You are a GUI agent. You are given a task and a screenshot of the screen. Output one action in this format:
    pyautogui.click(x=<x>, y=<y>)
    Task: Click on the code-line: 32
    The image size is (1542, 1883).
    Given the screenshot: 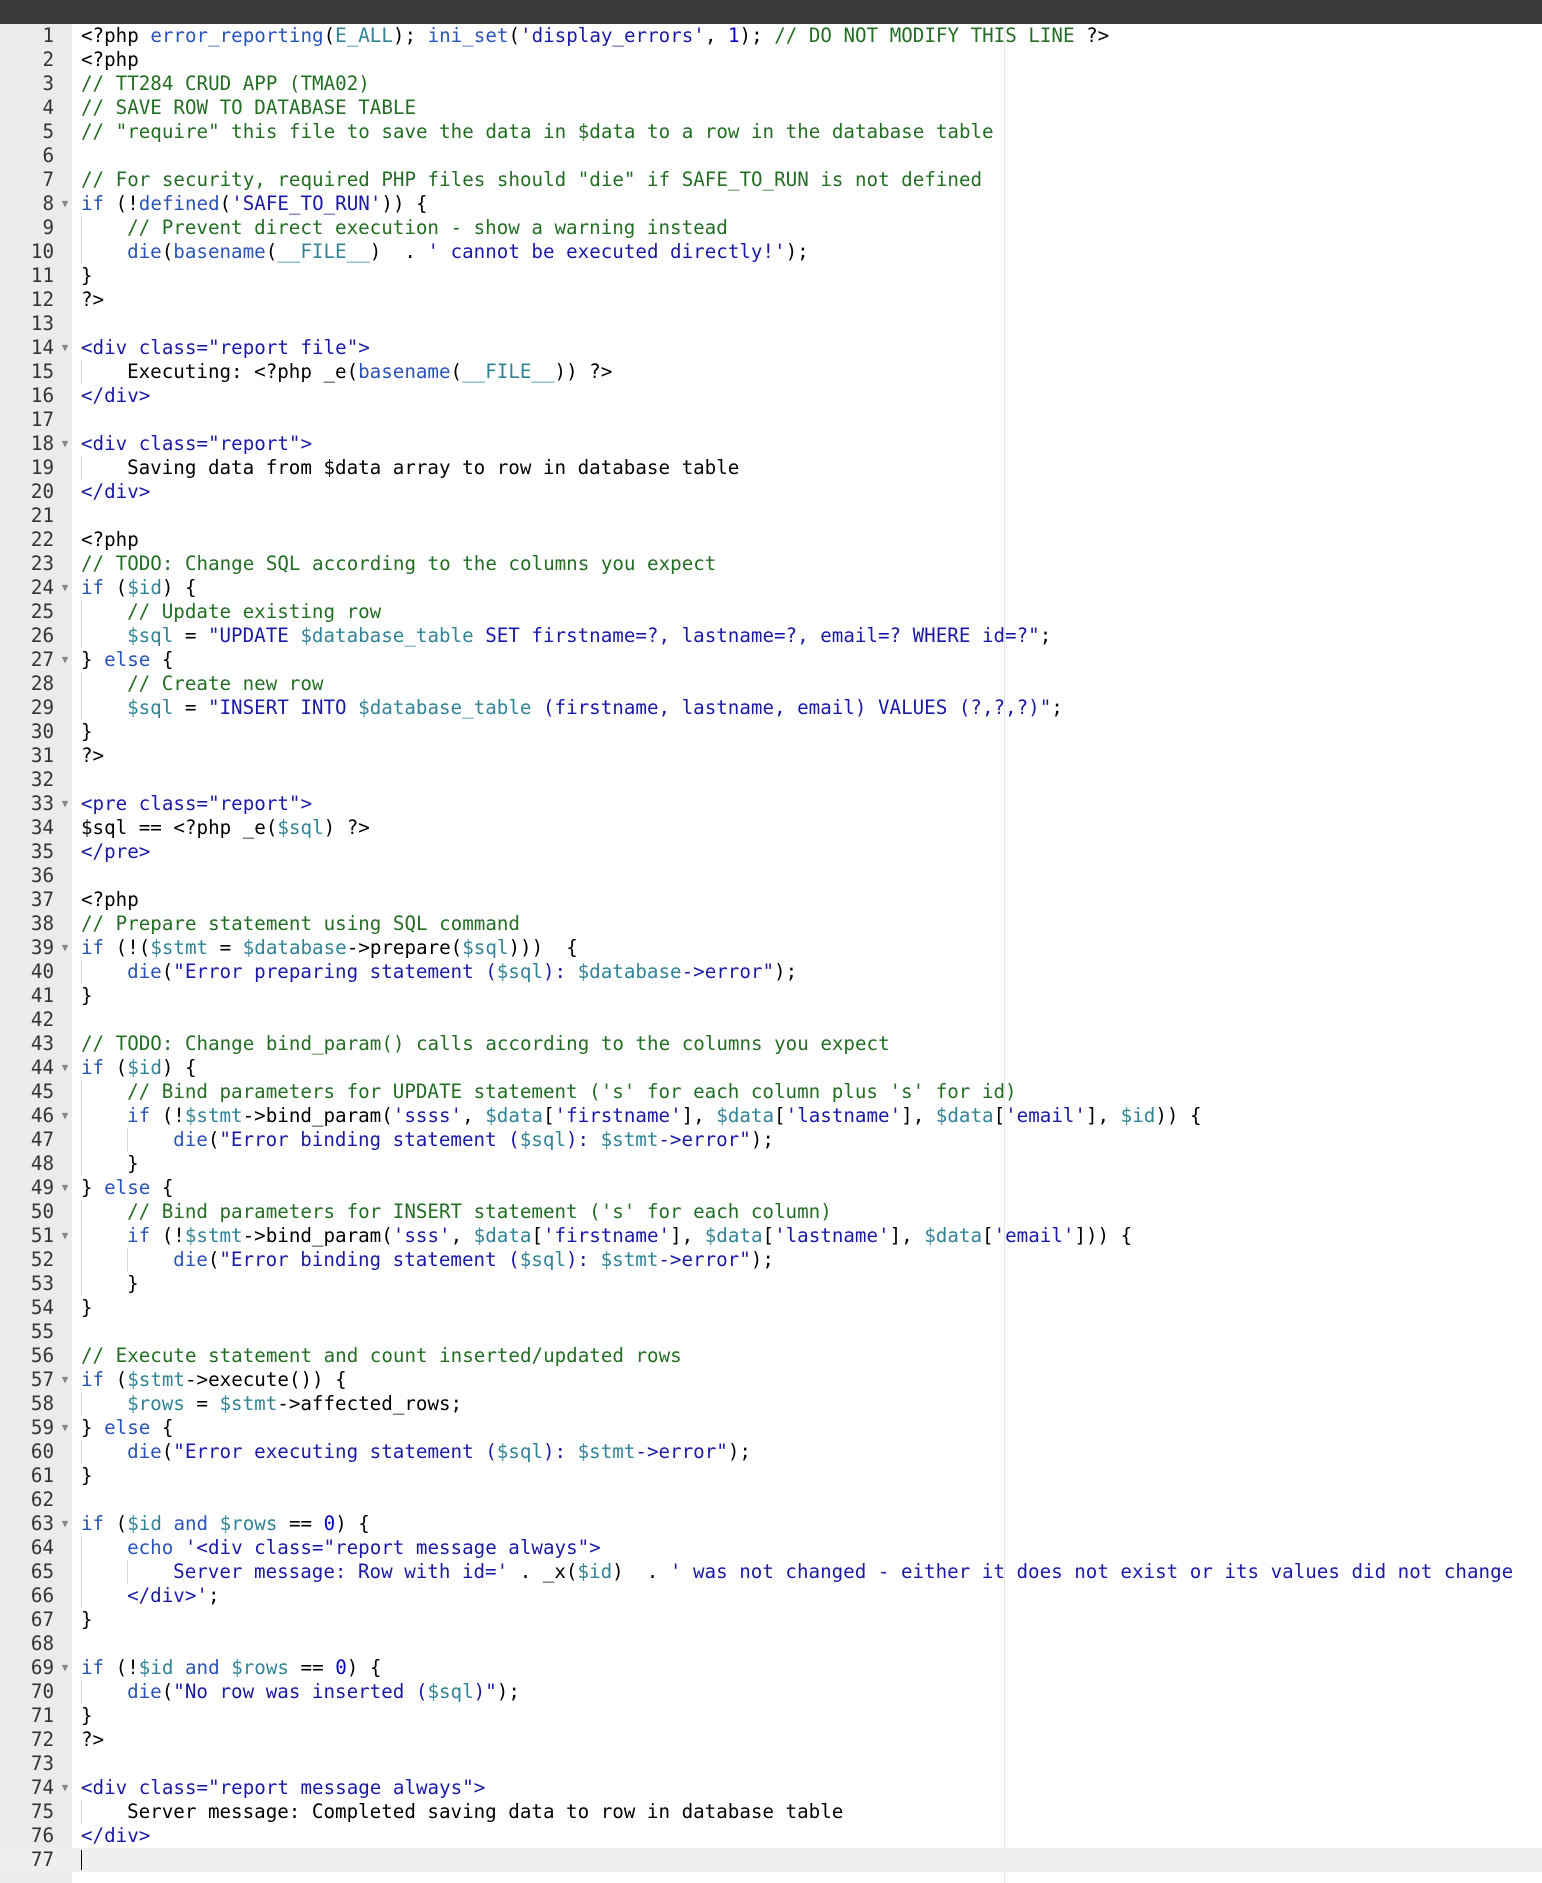 What is the action you would take?
    pyautogui.click(x=771, y=780)
    